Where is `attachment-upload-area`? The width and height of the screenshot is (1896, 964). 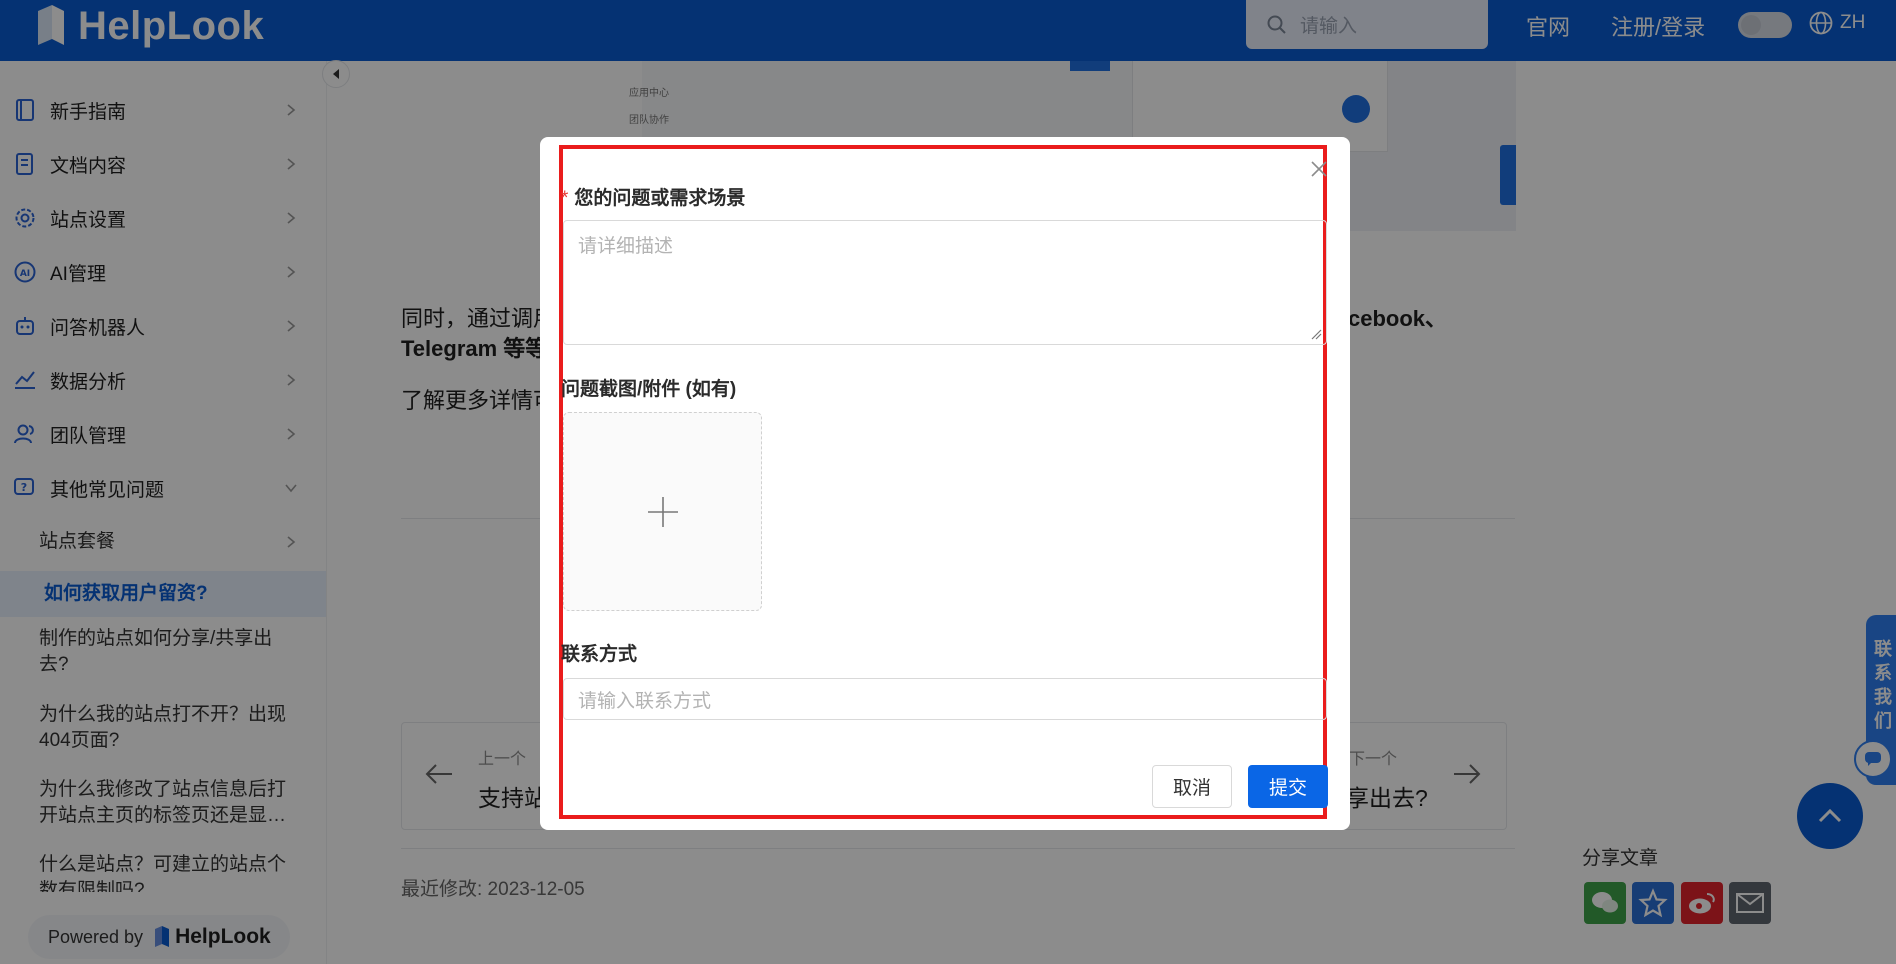
attachment-upload-area is located at coordinates (662, 511).